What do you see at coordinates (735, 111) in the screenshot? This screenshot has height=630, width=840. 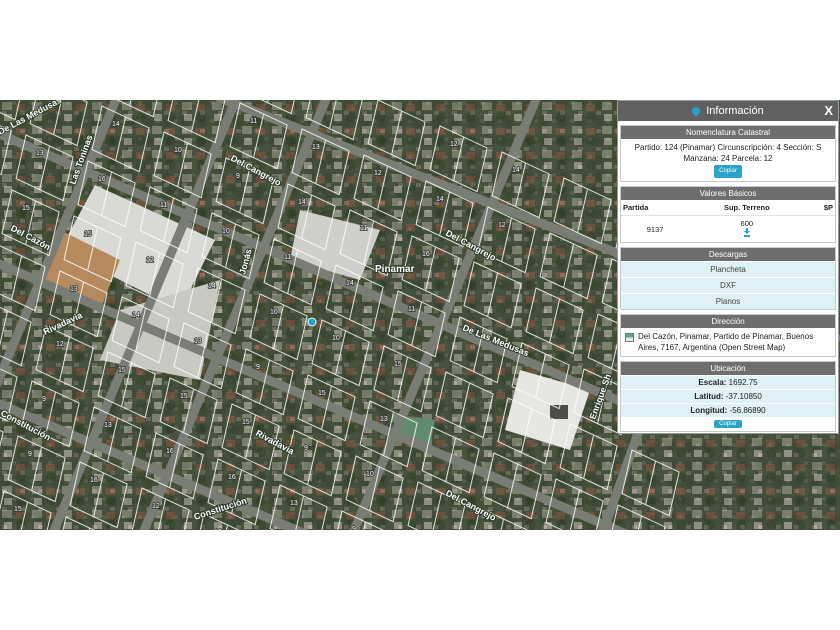 I see `panel-title: Información` at bounding box center [735, 111].